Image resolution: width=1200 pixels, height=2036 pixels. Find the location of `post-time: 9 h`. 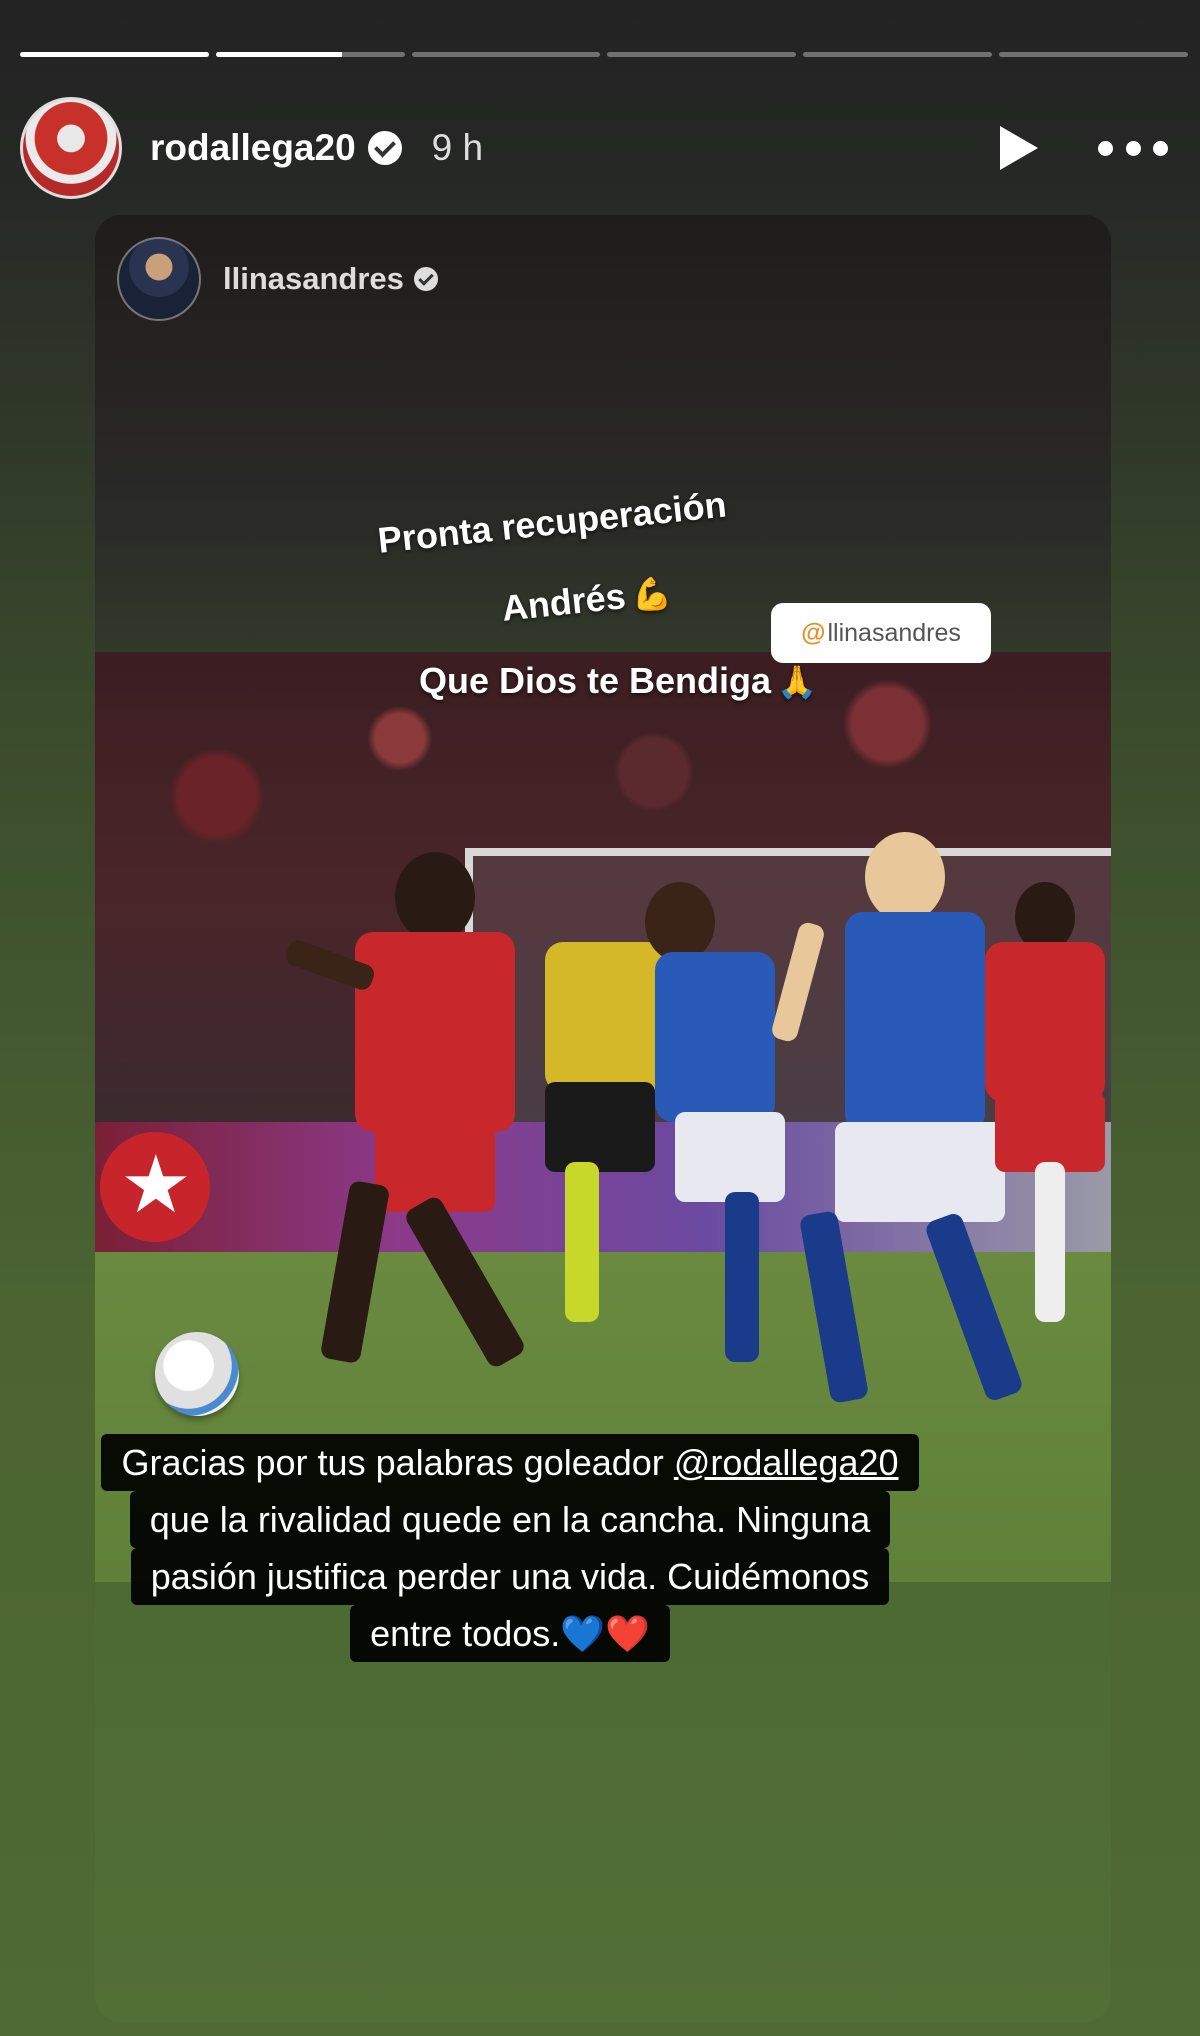

post-time: 9 h is located at coordinates (457, 147).